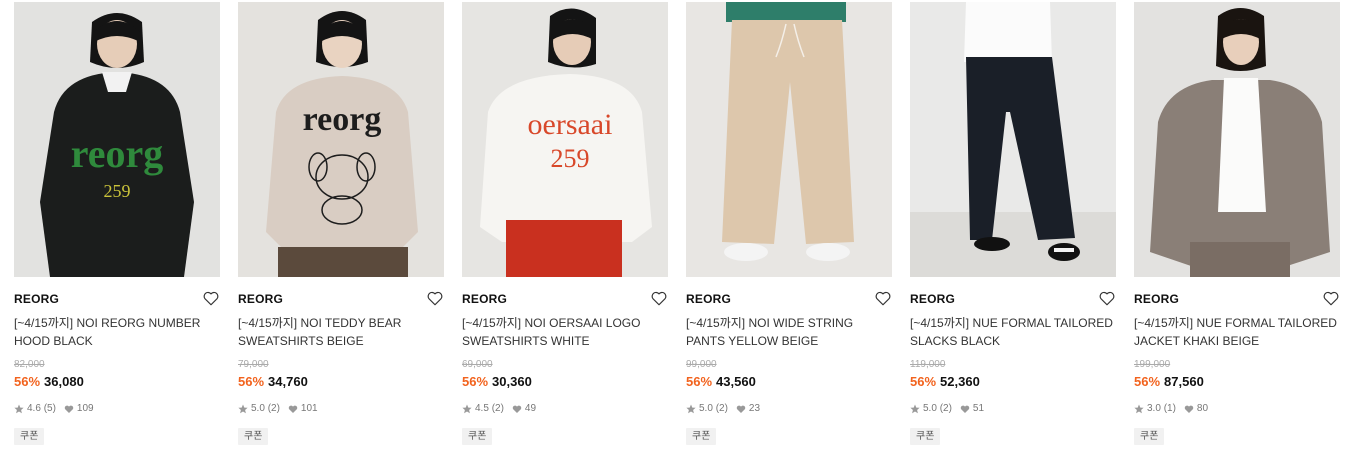 The width and height of the screenshot is (1349, 463). Describe the element at coordinates (754, 408) in the screenshot. I see `like-count: 23` at that location.